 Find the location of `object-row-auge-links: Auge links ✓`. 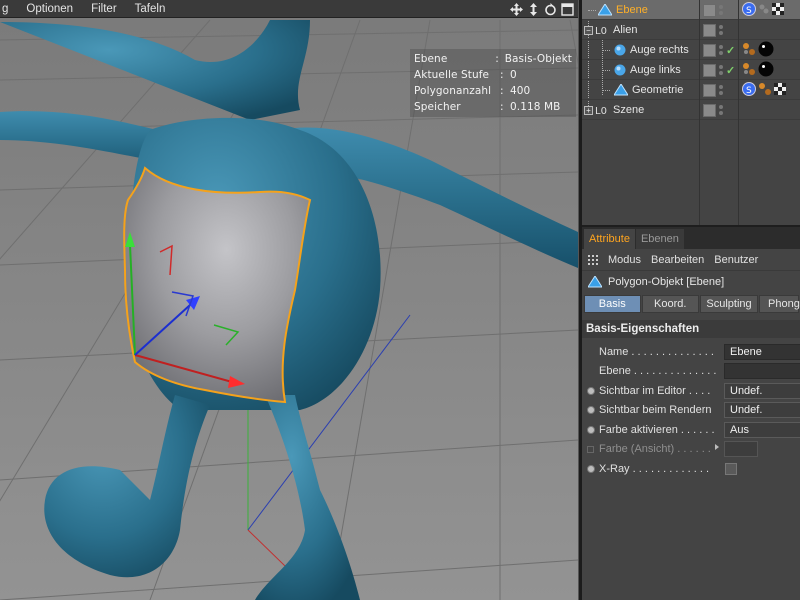

object-row-auge-links: Auge links ✓ is located at coordinates (691, 70).